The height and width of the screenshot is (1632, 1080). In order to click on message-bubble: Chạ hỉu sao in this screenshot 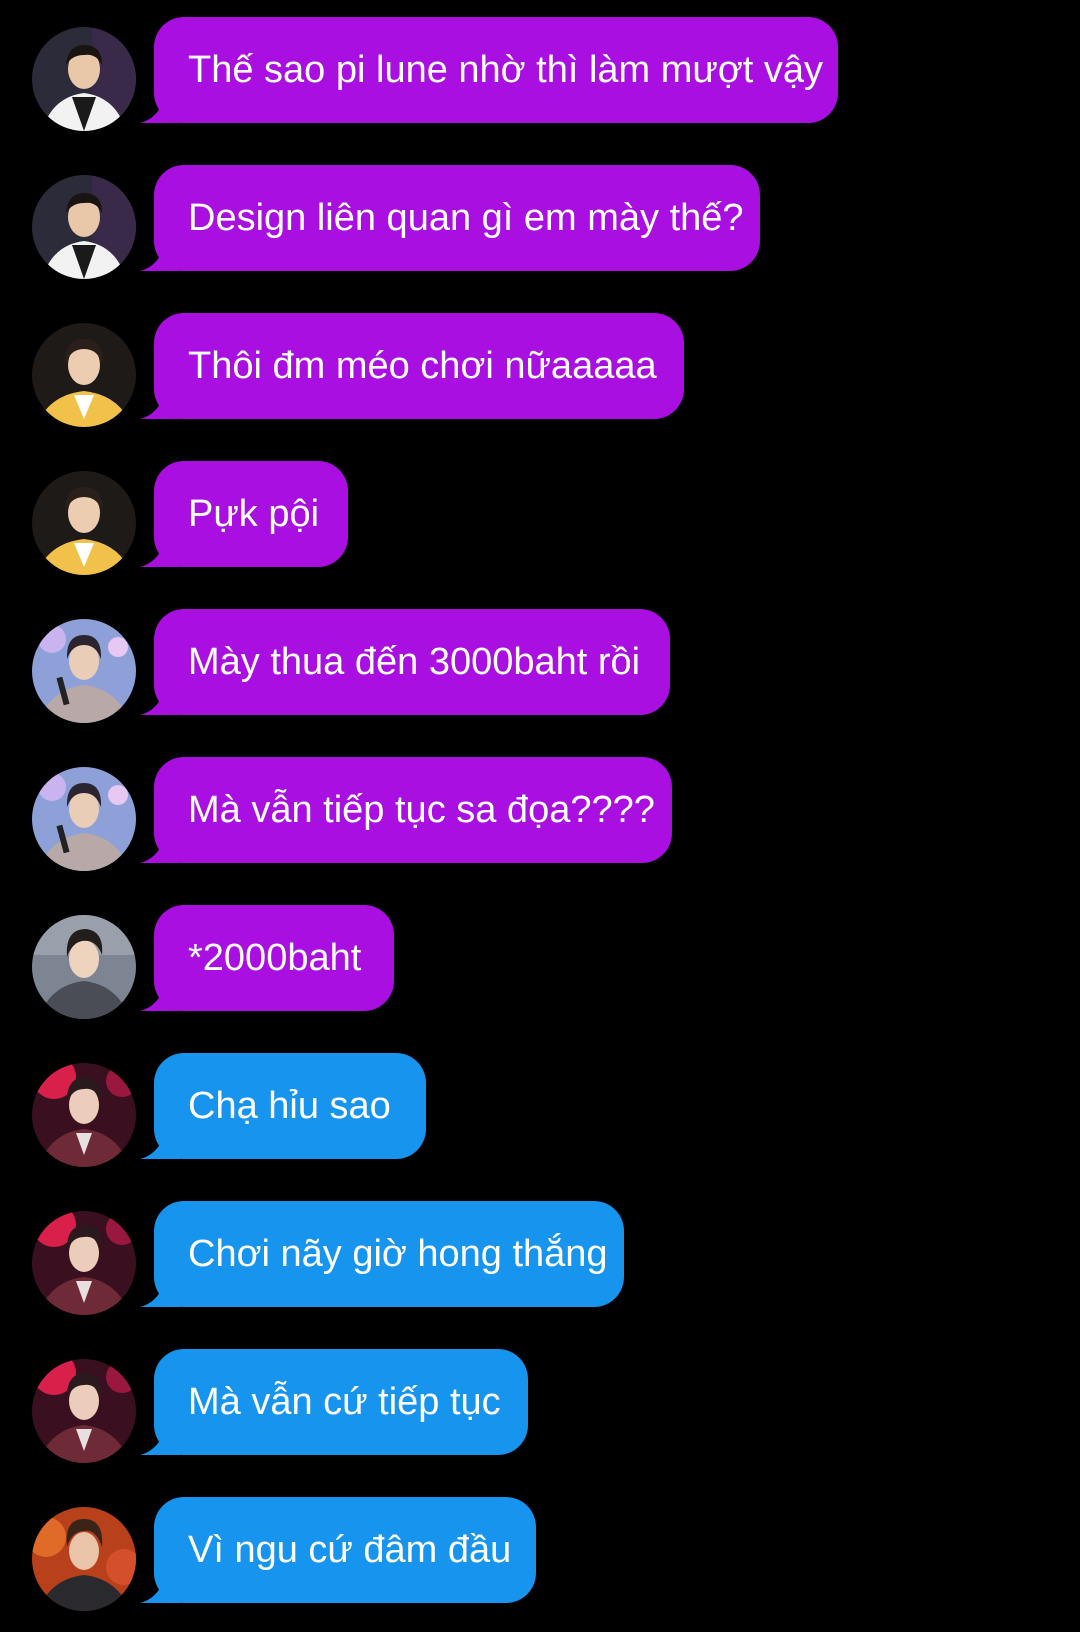, I will do `click(290, 1106)`.